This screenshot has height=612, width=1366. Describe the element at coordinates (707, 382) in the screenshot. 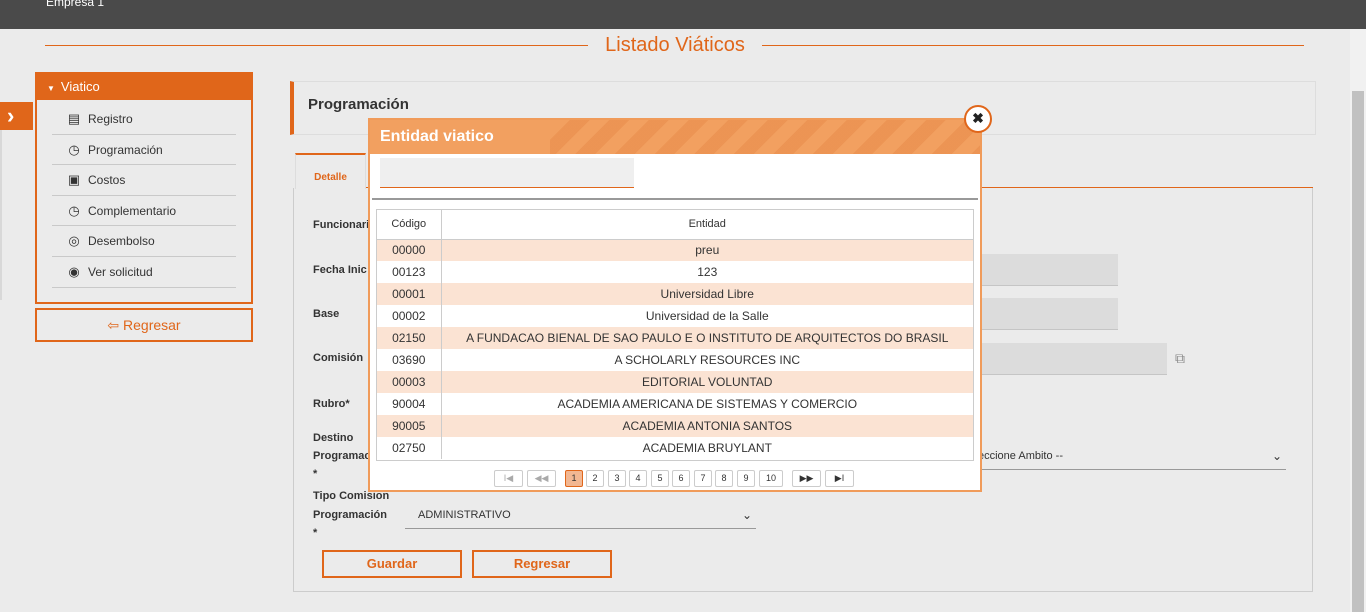

I see `entidad-cell: EDITORIAL VOLUNTAD` at that location.